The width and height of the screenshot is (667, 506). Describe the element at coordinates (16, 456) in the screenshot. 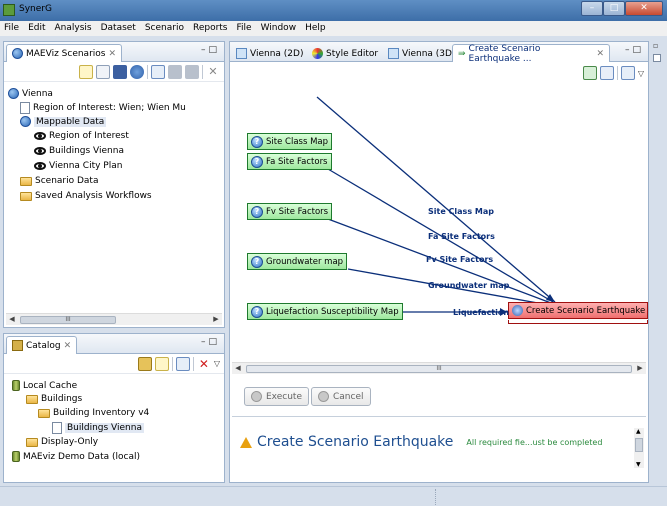

I see `database-icon` at that location.